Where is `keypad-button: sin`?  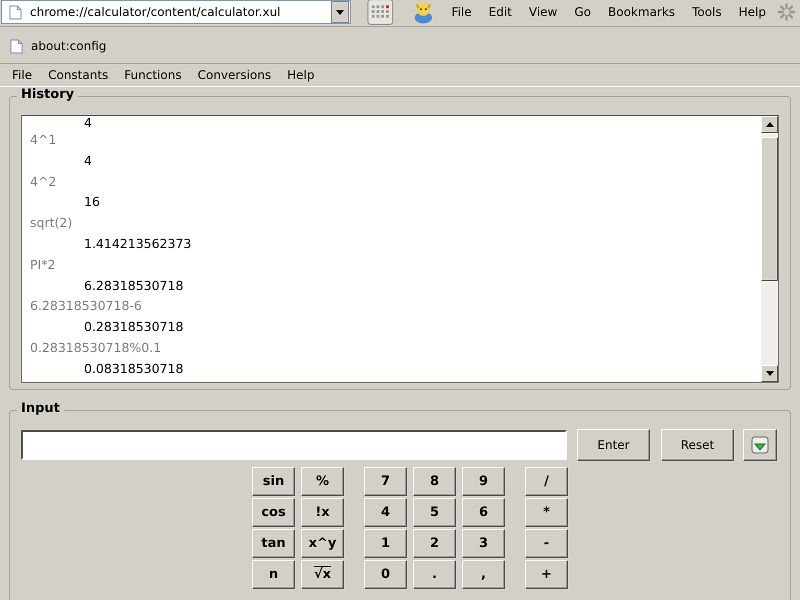
keypad-button: sin is located at coordinates (273, 481).